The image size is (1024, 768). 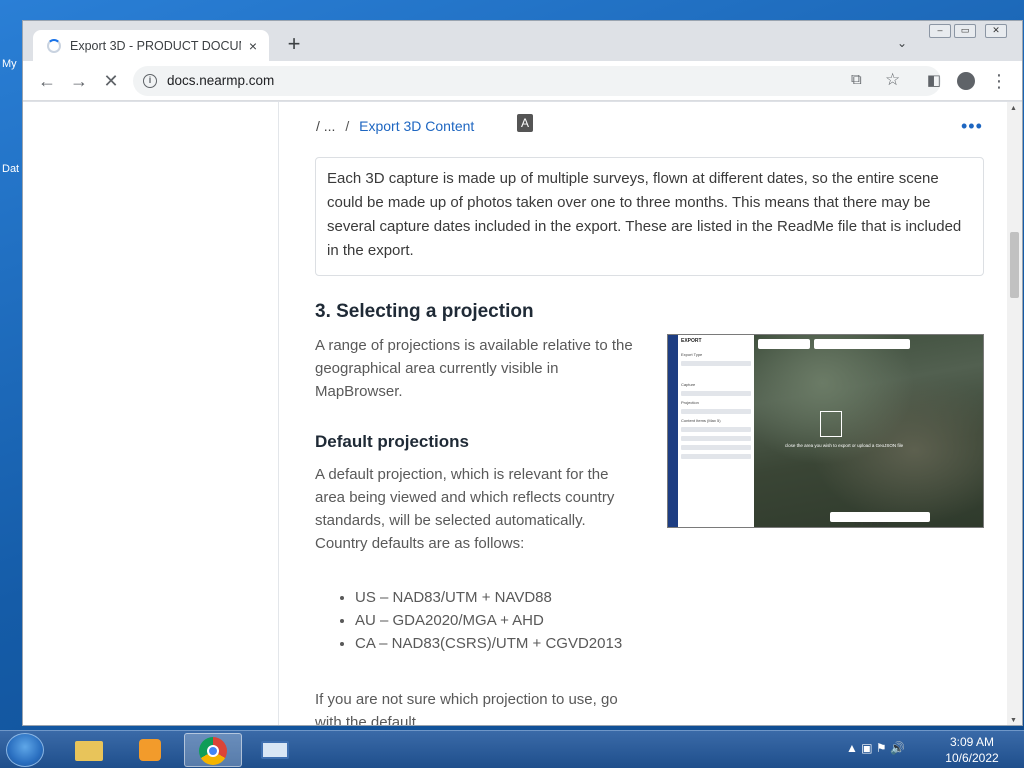 What do you see at coordinates (692, 354) in the screenshot?
I see `figure-panel-label: Export Type` at bounding box center [692, 354].